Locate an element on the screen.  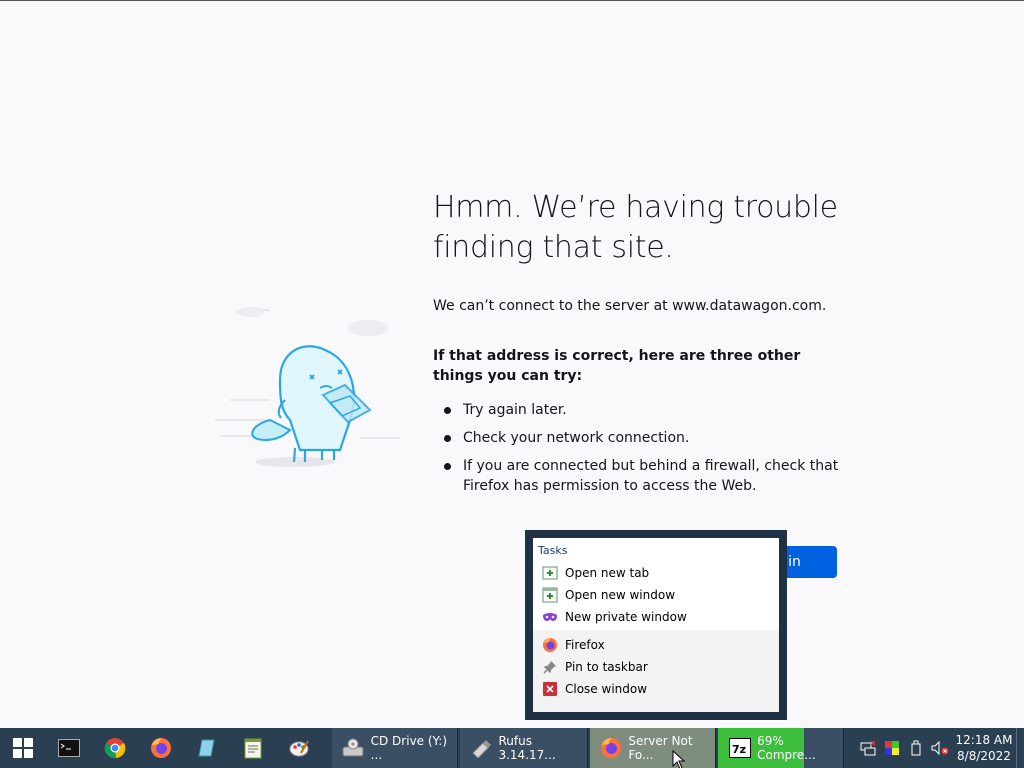
taskbar-terminal is located at coordinates (69, 748).